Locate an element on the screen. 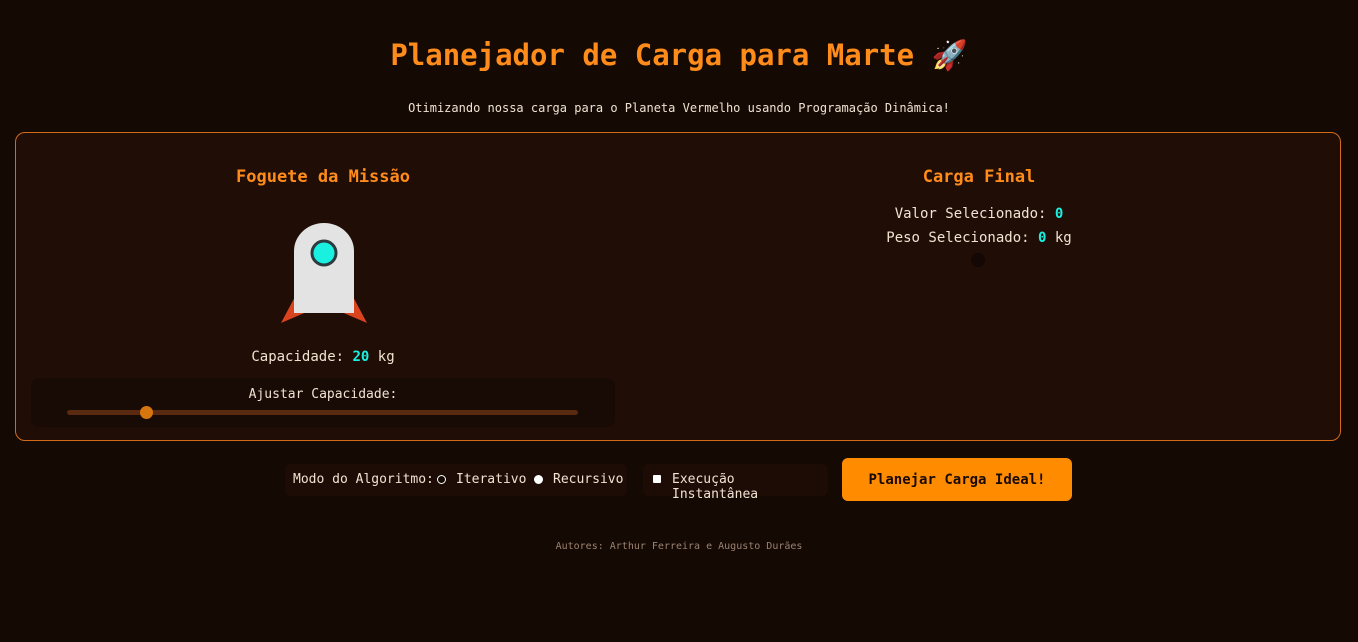 This screenshot has height=642, width=1358. selected-weight-line: Peso Selecionado: 0 kg is located at coordinates (979, 238).